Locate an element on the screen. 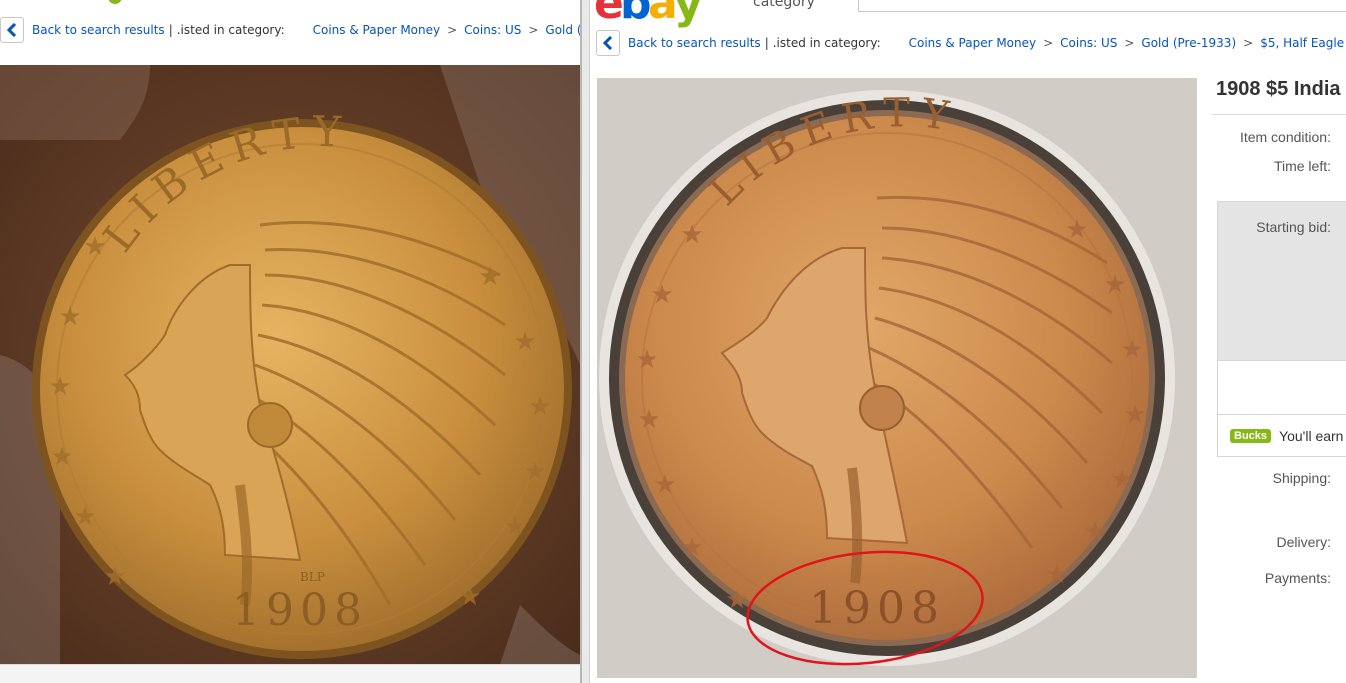 This screenshot has height=683, width=1346. logo-letter-a: a is located at coordinates (663, 14).